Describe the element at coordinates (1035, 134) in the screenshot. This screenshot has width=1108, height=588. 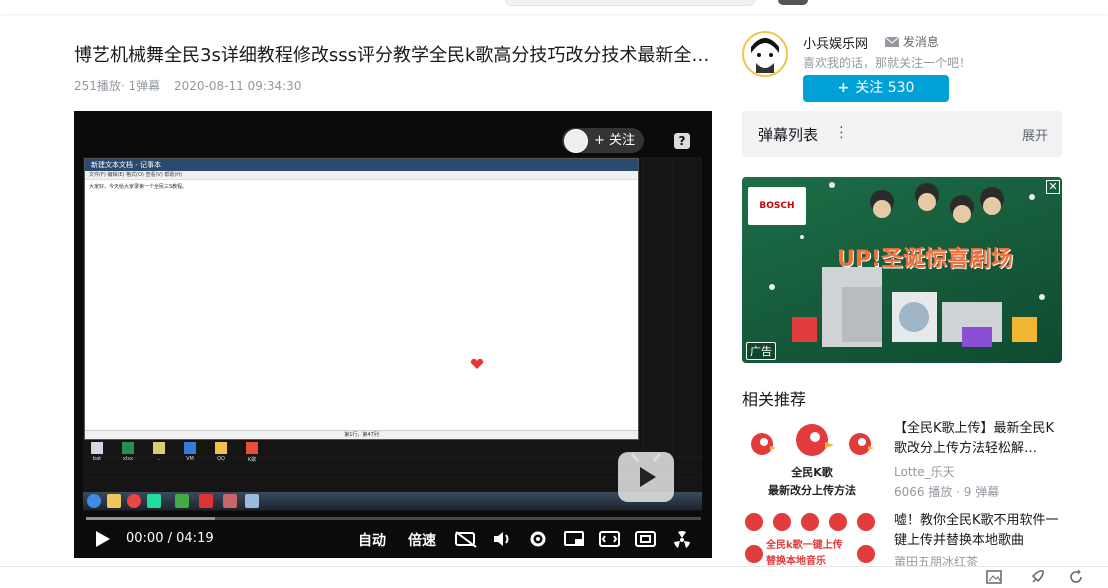
I see `expand-button: 展开` at that location.